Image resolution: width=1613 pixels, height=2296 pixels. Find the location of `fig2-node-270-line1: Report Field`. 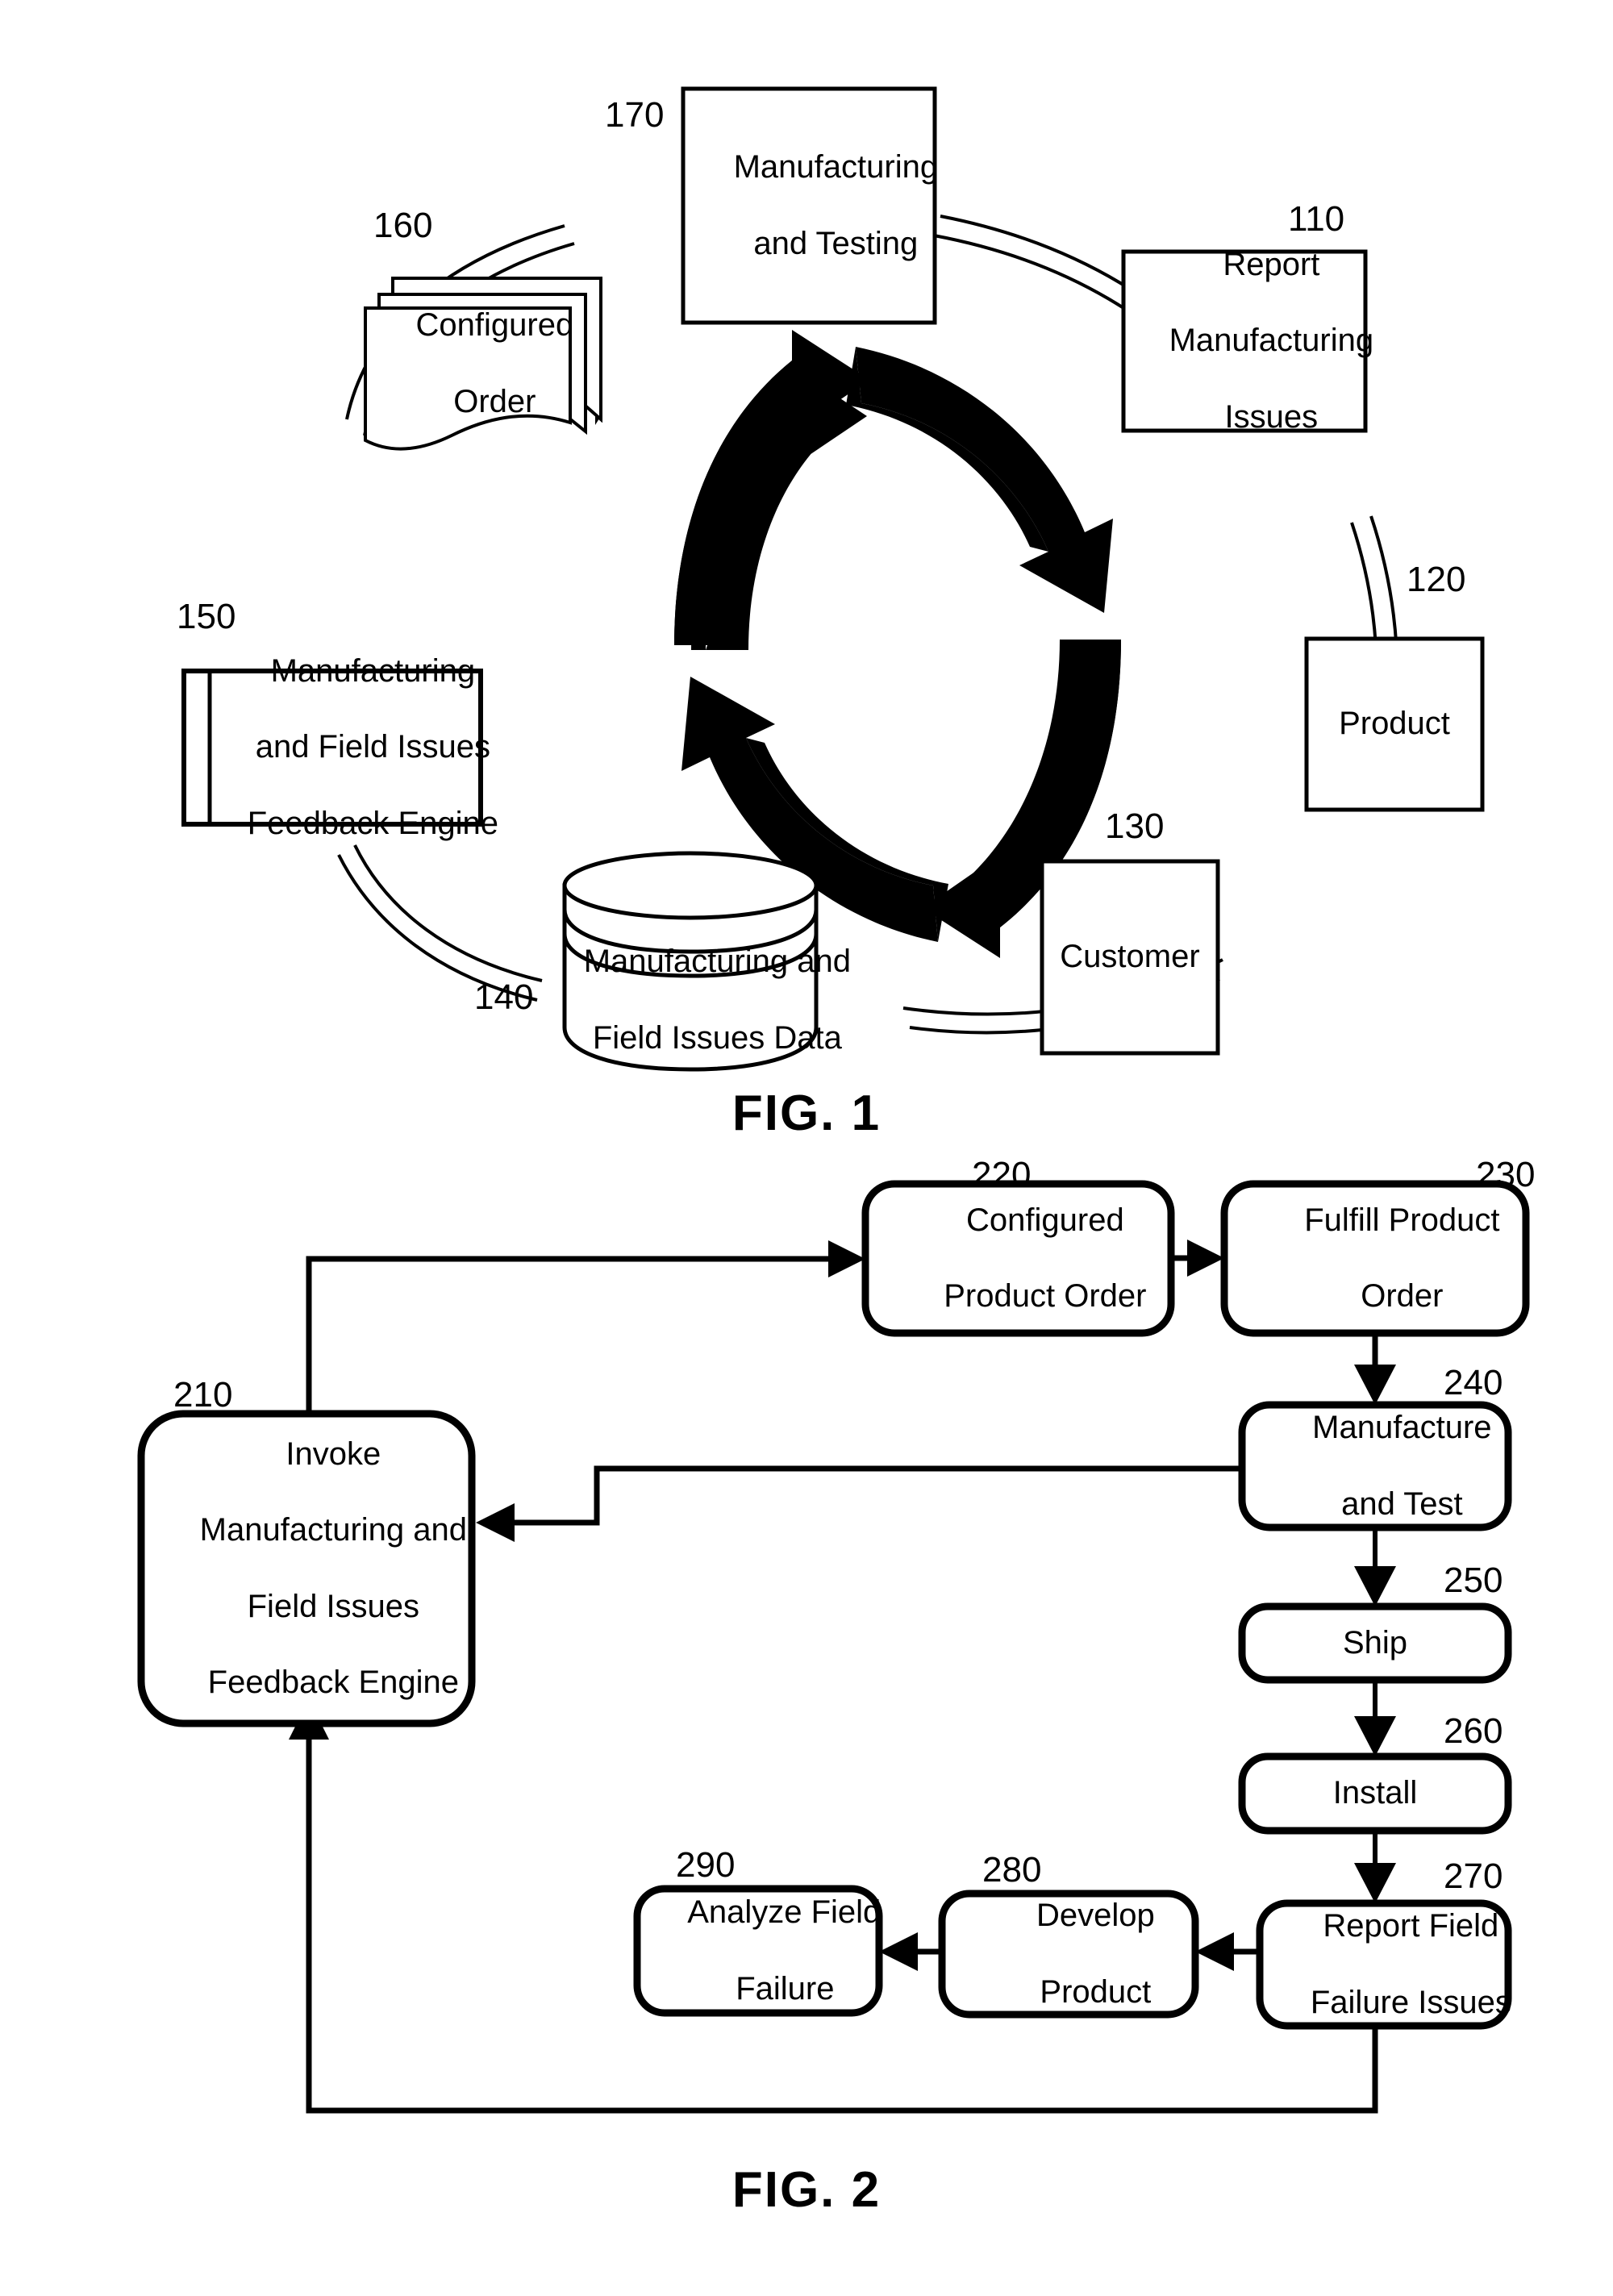

fig2-node-270-line1: Report Field is located at coordinates (1411, 1926).